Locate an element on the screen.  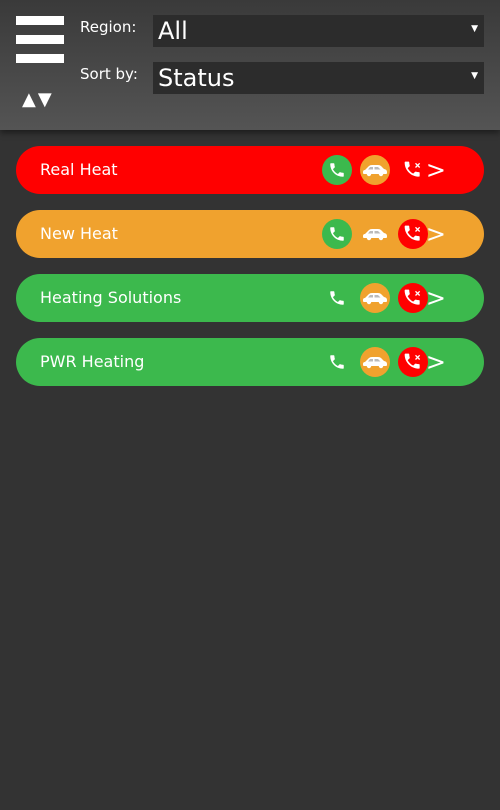
list-item: PWR Heating > is located at coordinates (250, 362).